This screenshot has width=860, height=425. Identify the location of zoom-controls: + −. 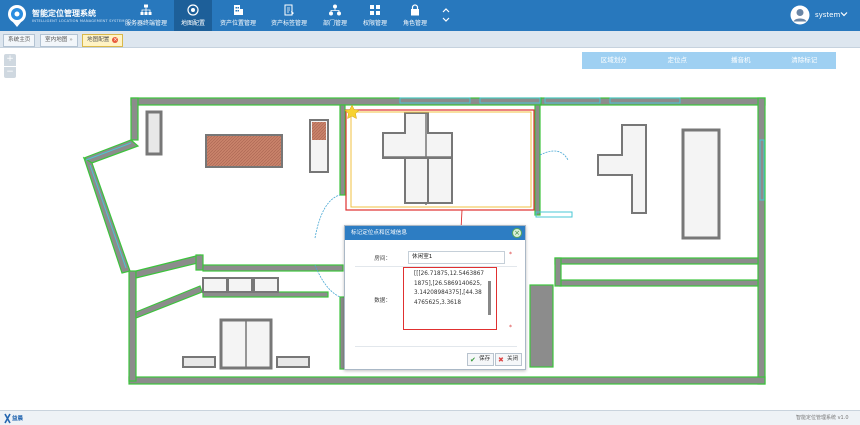
(10, 66).